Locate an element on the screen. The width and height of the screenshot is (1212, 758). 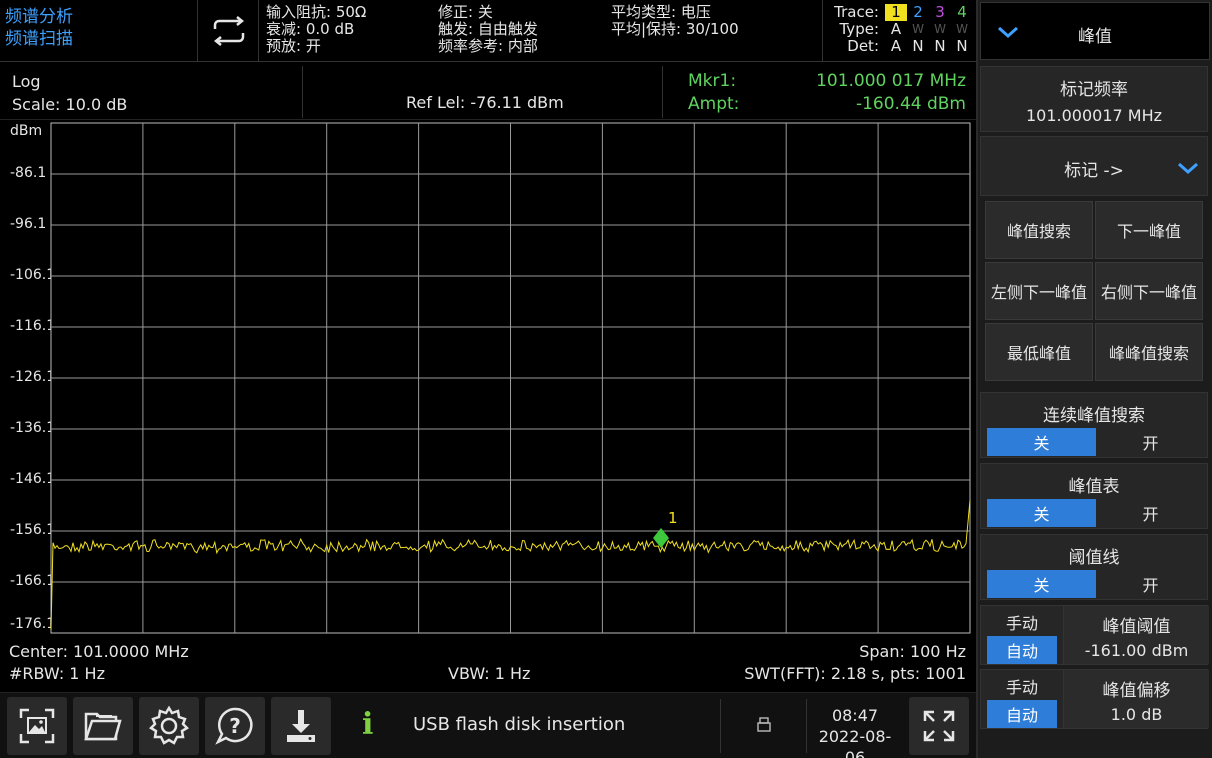
marker-to-menu: 标记 -> is located at coordinates (1094, 166).